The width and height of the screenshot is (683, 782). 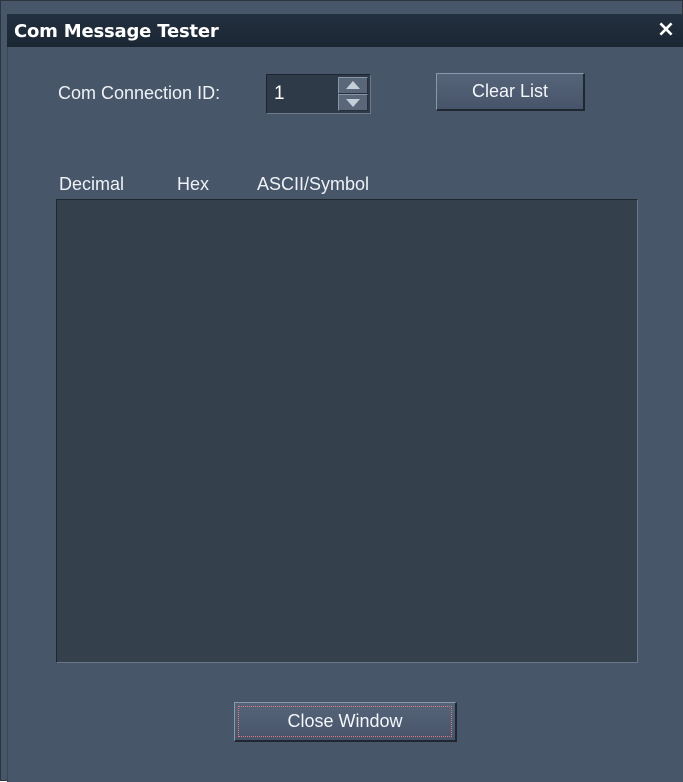 What do you see at coordinates (666, 30) in the screenshot?
I see `close-icon: ×` at bounding box center [666, 30].